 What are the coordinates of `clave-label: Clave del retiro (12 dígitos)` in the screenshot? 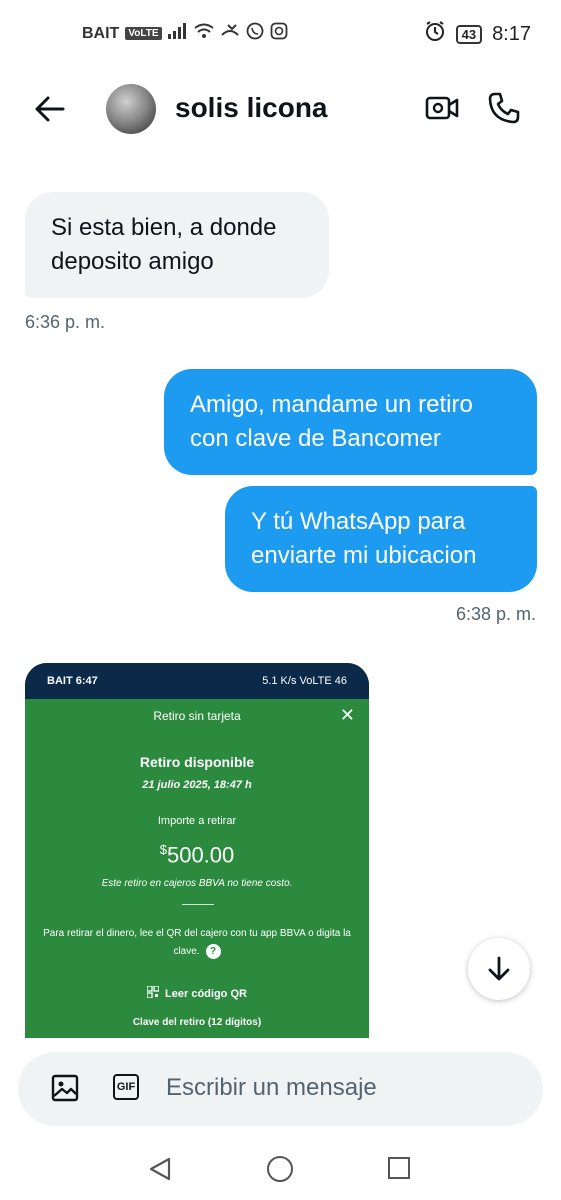 It's located at (197, 1022).